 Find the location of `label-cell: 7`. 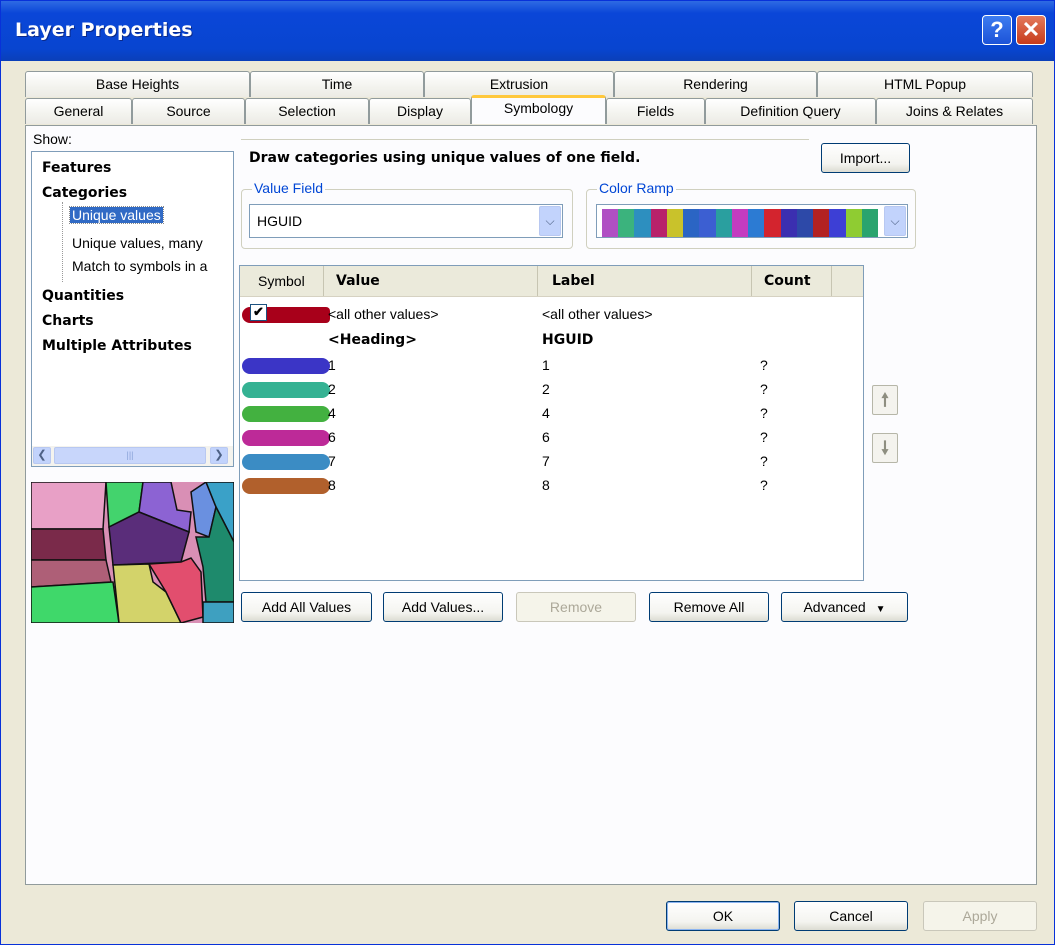

label-cell: 7 is located at coordinates (546, 461).